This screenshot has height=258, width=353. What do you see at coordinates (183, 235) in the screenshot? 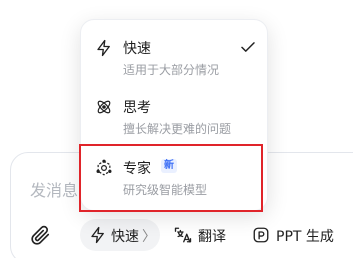
I see `translate-icon` at bounding box center [183, 235].